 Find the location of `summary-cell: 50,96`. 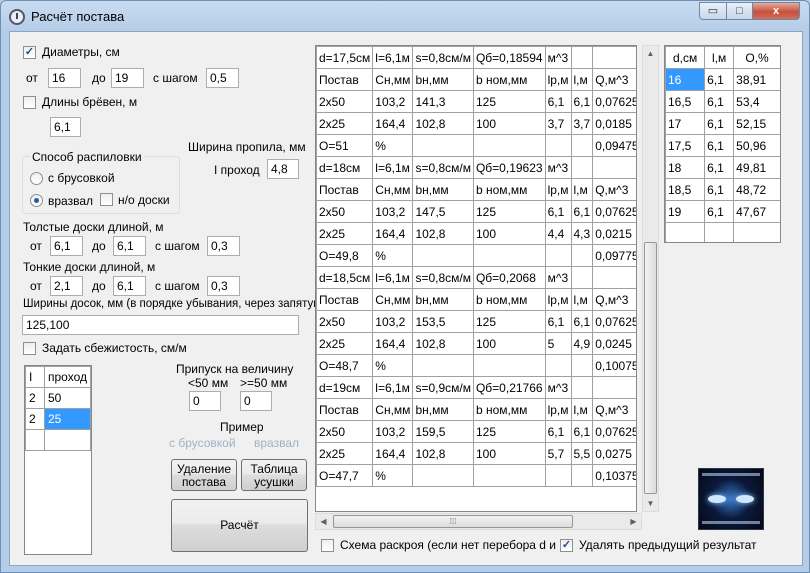

summary-cell: 50,96 is located at coordinates (756, 145).